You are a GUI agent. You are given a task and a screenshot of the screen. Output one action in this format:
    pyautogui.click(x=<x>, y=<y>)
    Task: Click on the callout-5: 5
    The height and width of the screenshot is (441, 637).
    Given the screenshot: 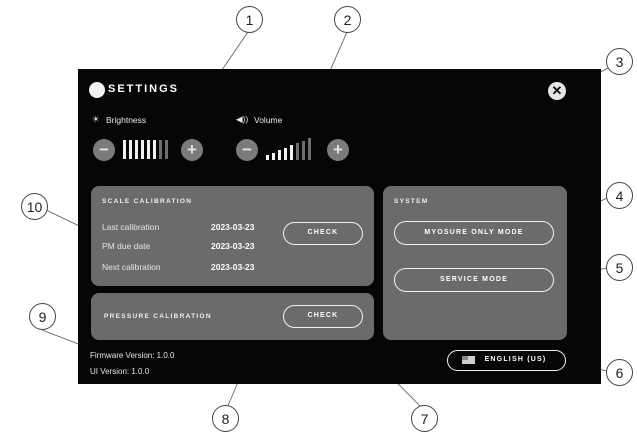 What is the action you would take?
    pyautogui.click(x=619, y=267)
    